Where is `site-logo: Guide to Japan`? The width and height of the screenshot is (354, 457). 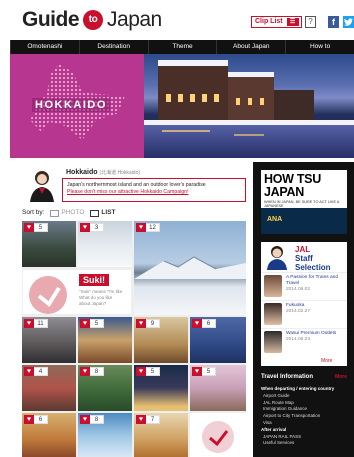
site-logo: Guide to Japan is located at coordinates (92, 20).